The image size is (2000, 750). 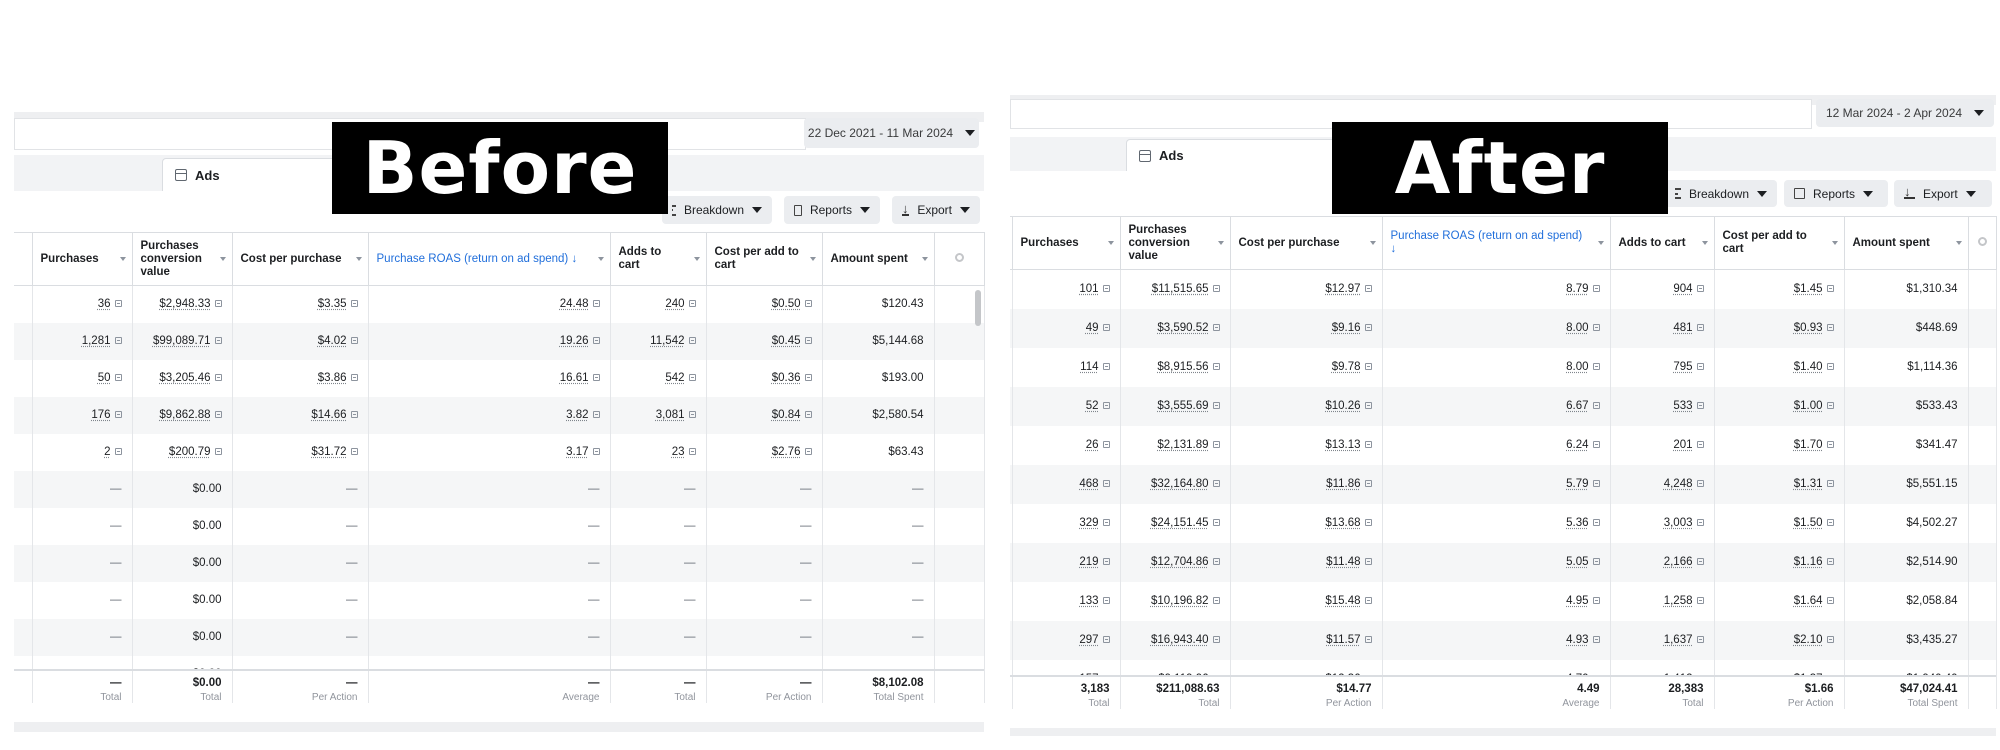 I want to click on cell-value: 49, so click(x=1092, y=328).